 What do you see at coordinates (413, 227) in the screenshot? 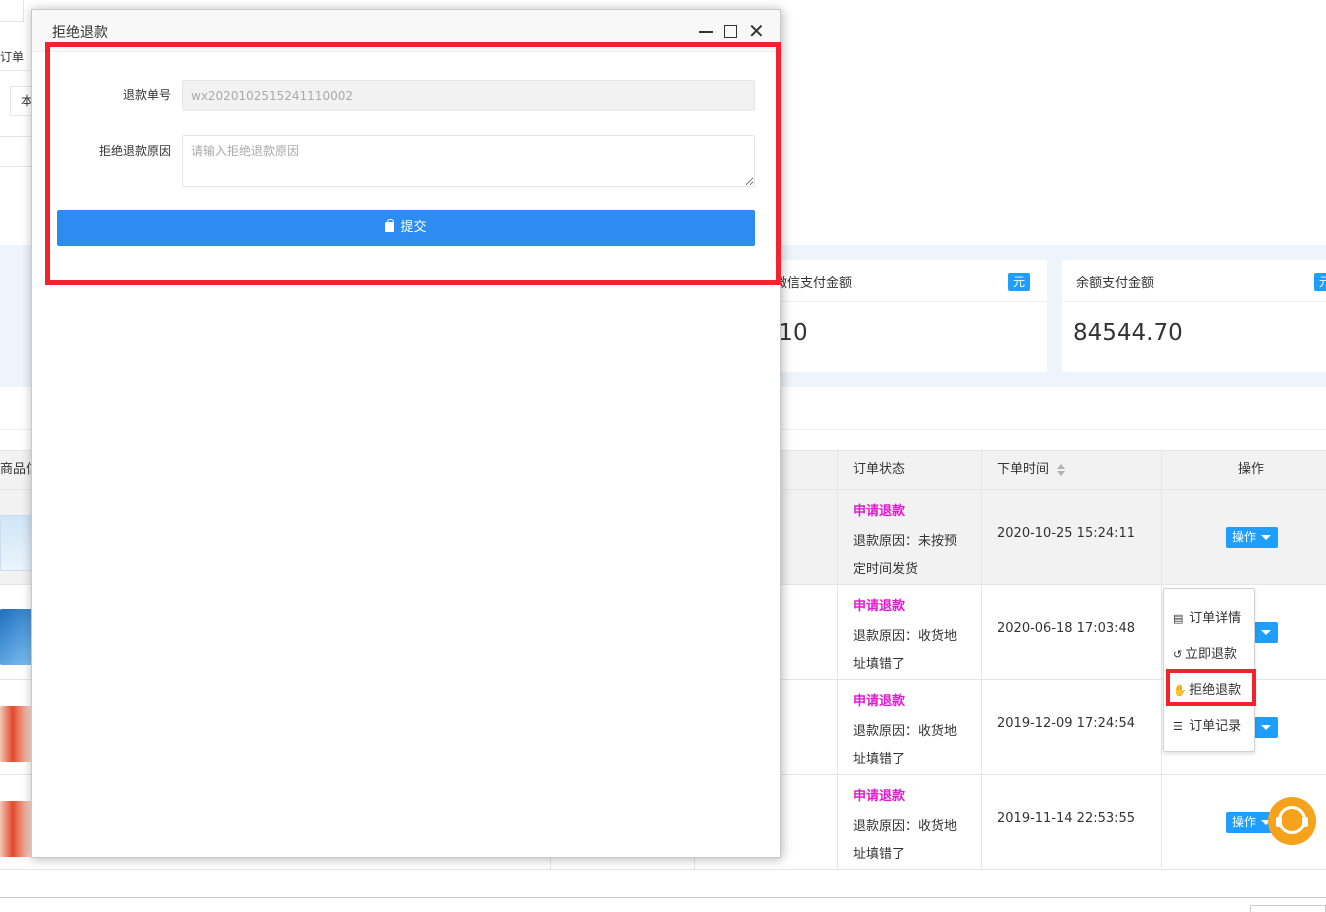
I see `submit-label: 提交` at bounding box center [413, 227].